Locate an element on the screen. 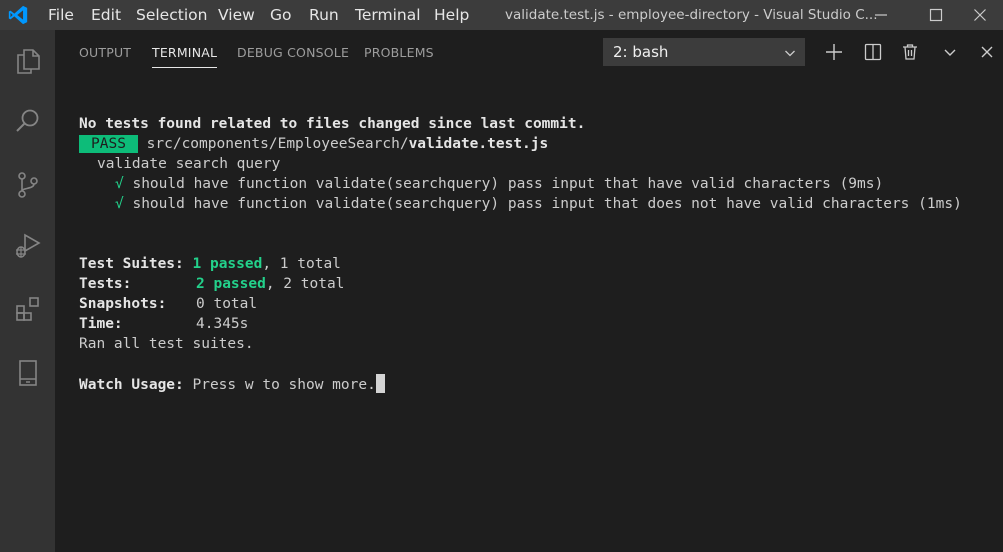 The image size is (1003, 552). run-debug-button is located at coordinates (27, 245).